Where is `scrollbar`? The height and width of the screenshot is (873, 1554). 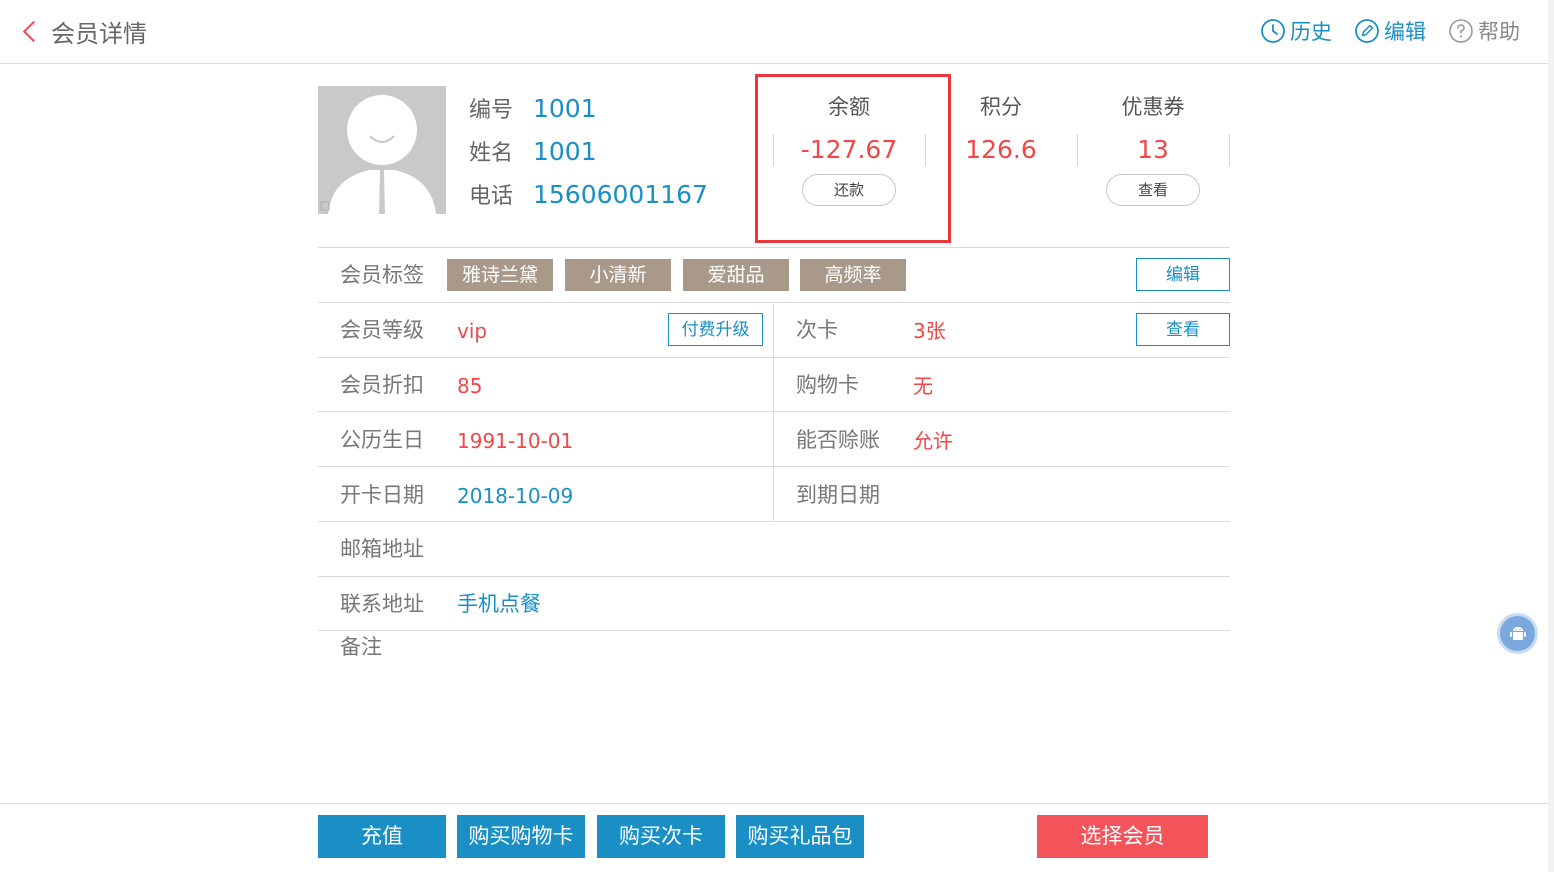 scrollbar is located at coordinates (1551, 436).